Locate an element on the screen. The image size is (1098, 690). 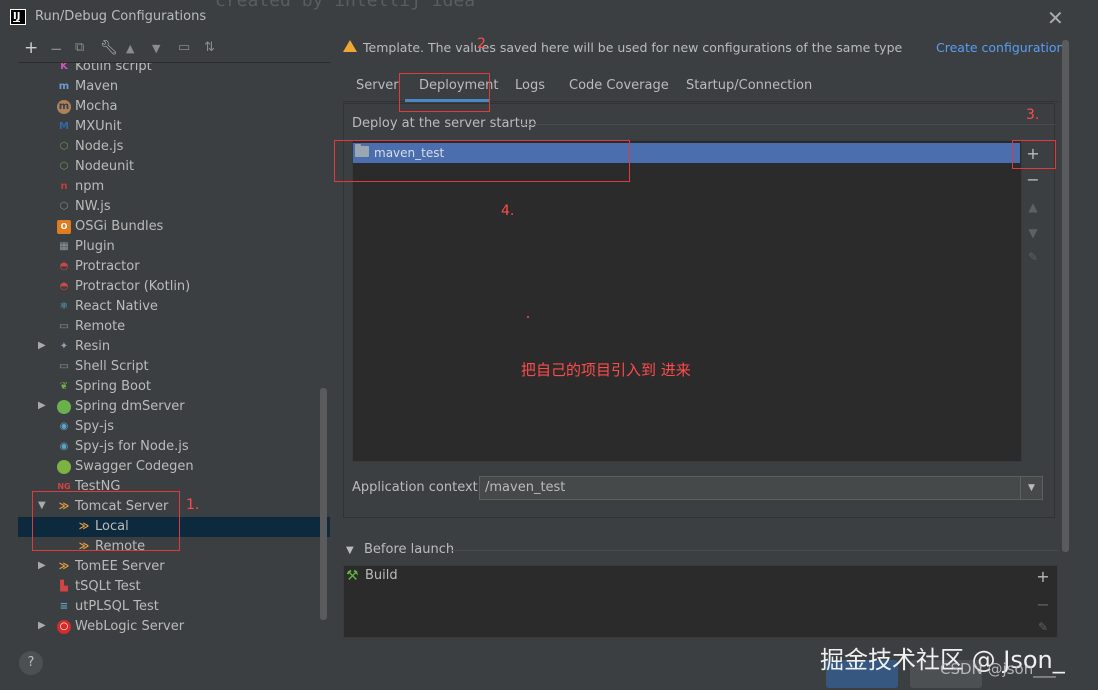
remove-task-button: − is located at coordinates (1043, 604).